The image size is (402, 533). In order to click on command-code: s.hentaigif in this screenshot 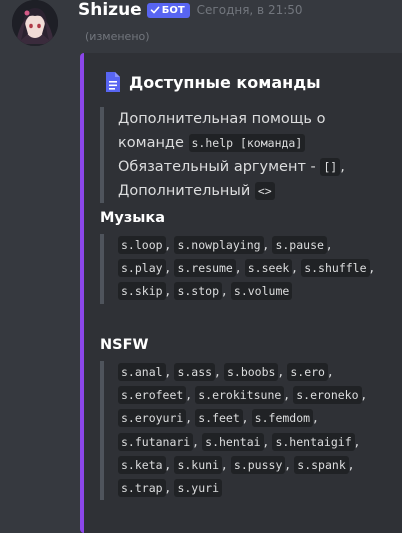, I will do `click(313, 441)`.